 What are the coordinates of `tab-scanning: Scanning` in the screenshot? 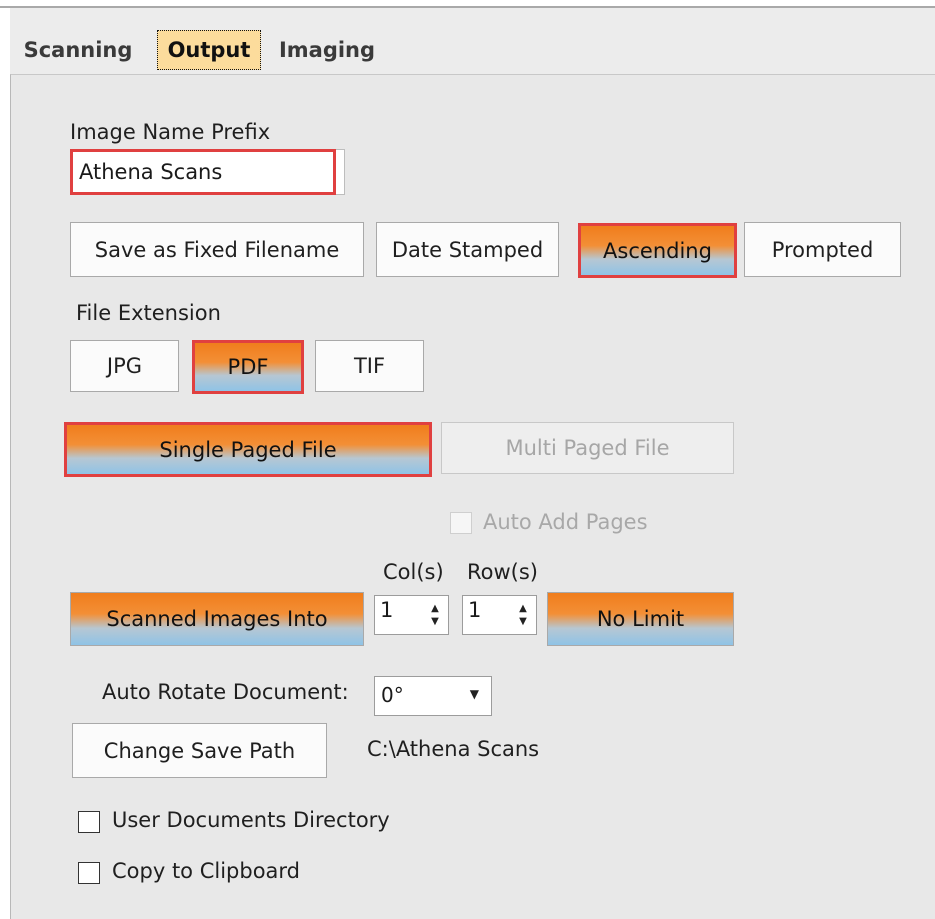 It's located at (78, 50).